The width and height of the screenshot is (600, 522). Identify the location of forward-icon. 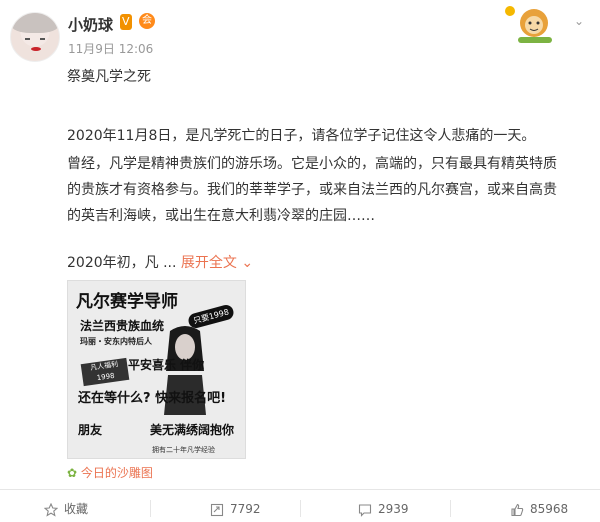
(217, 509).